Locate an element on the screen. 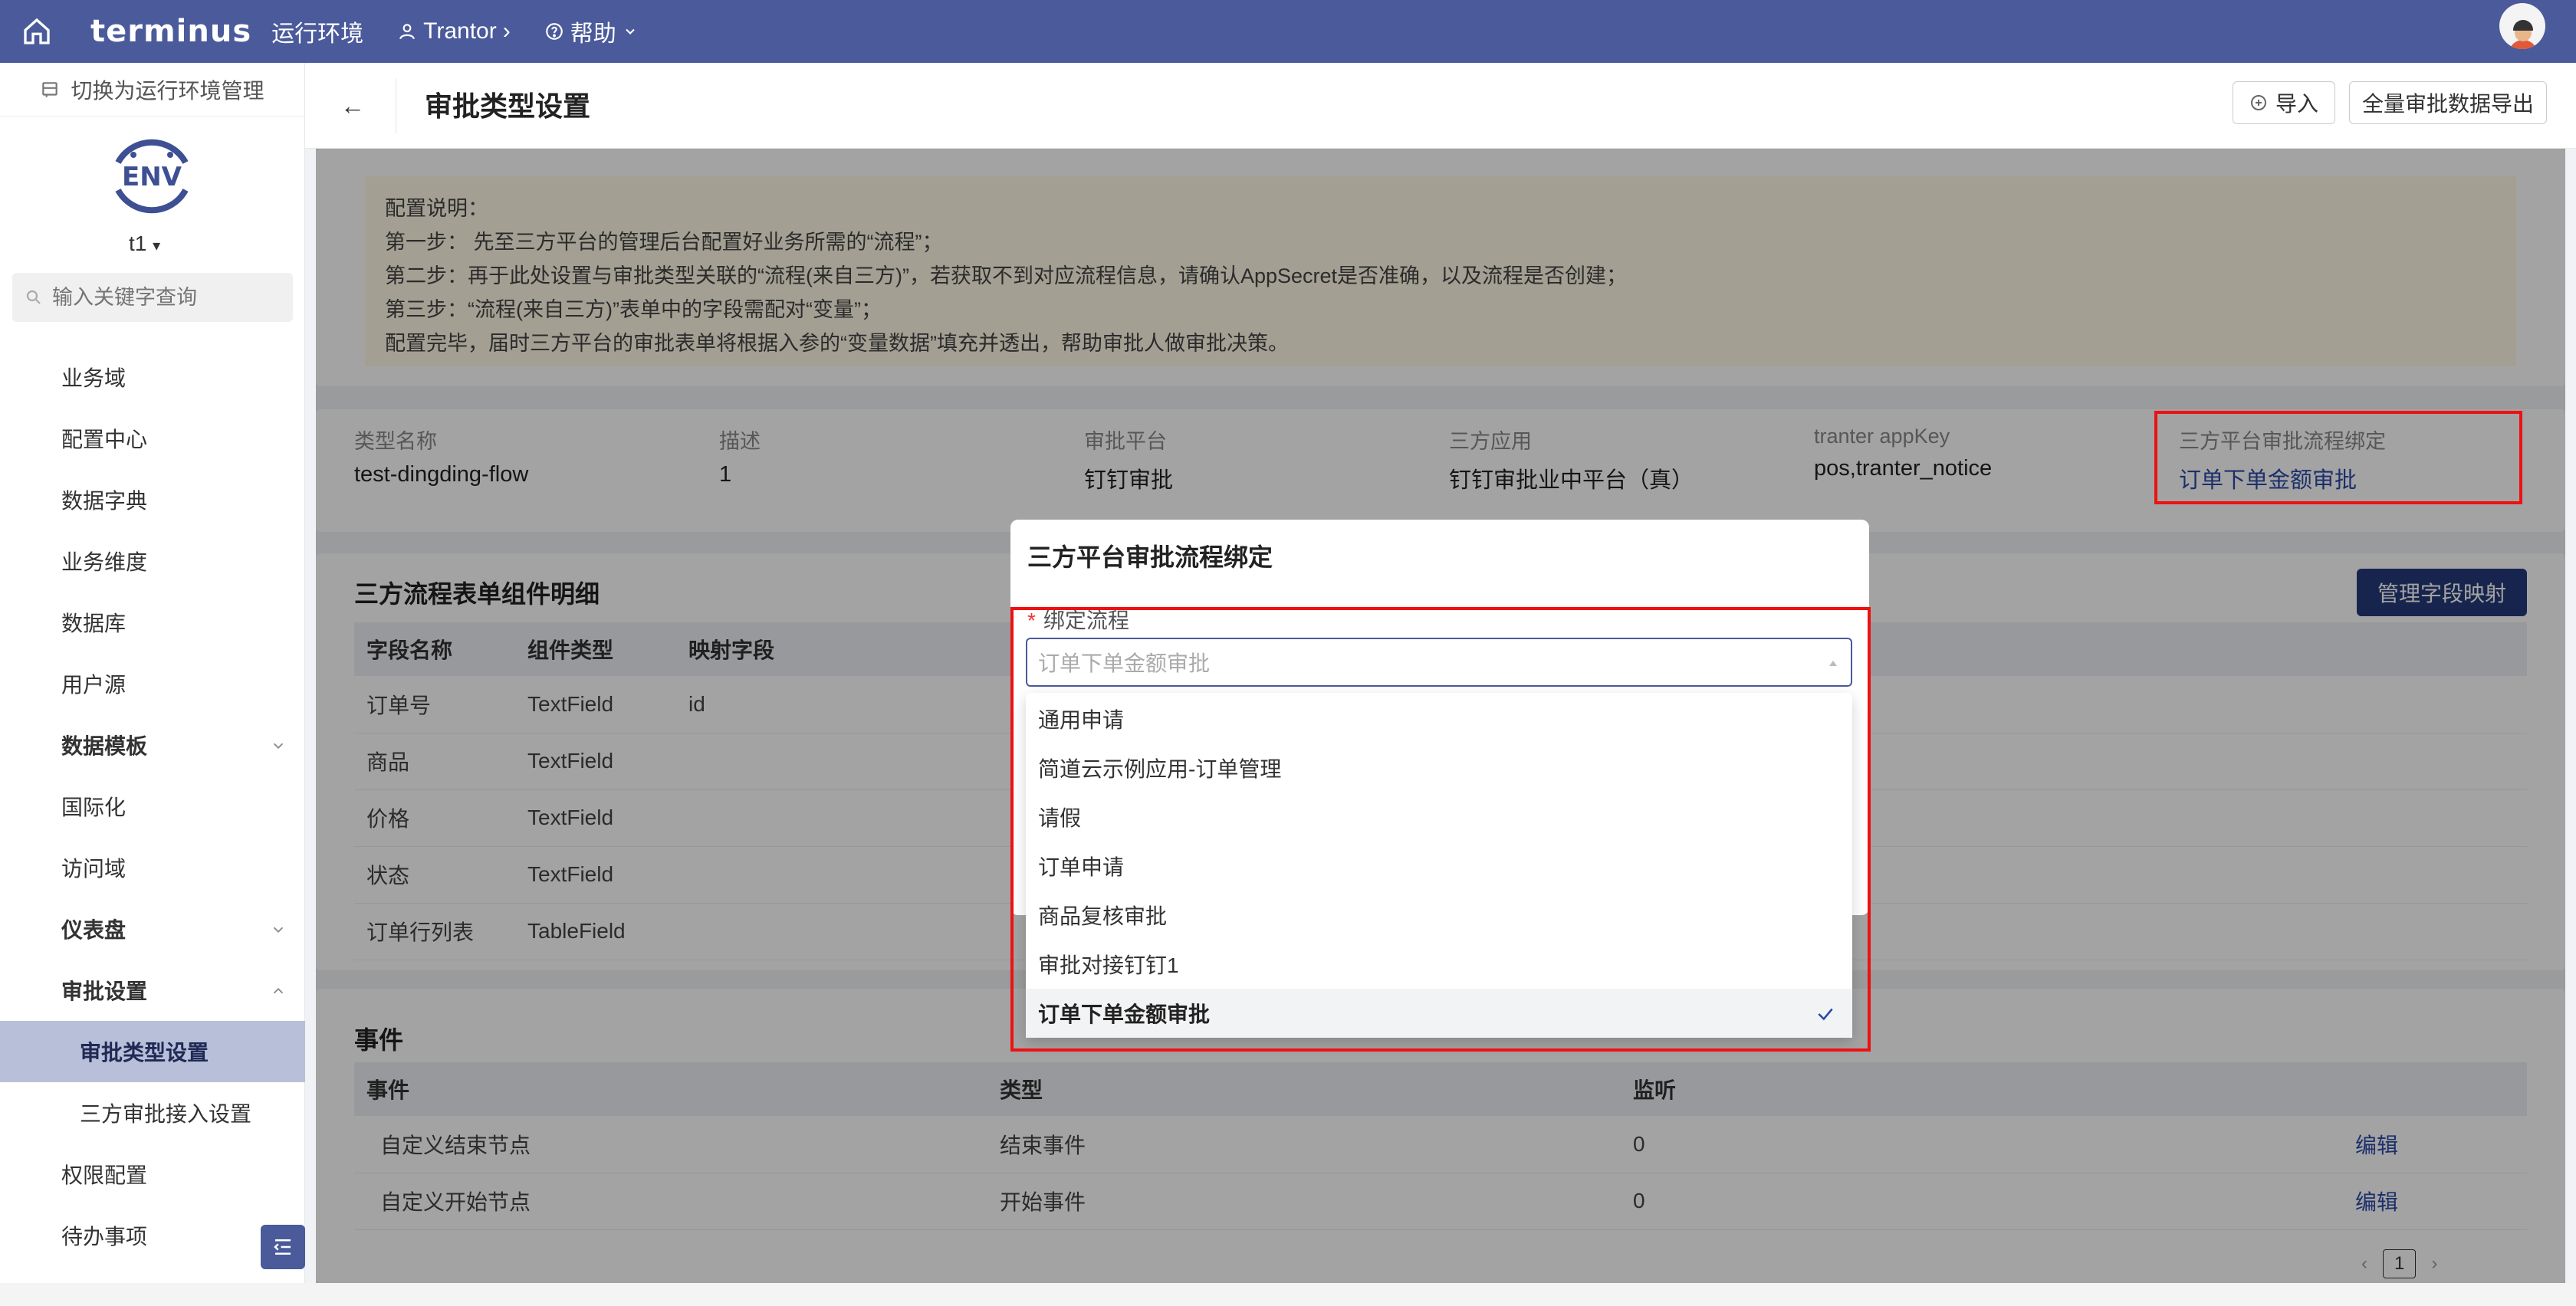 This screenshot has height=1306, width=2576. sidebar-item-label: 配置中心 is located at coordinates (105, 439).